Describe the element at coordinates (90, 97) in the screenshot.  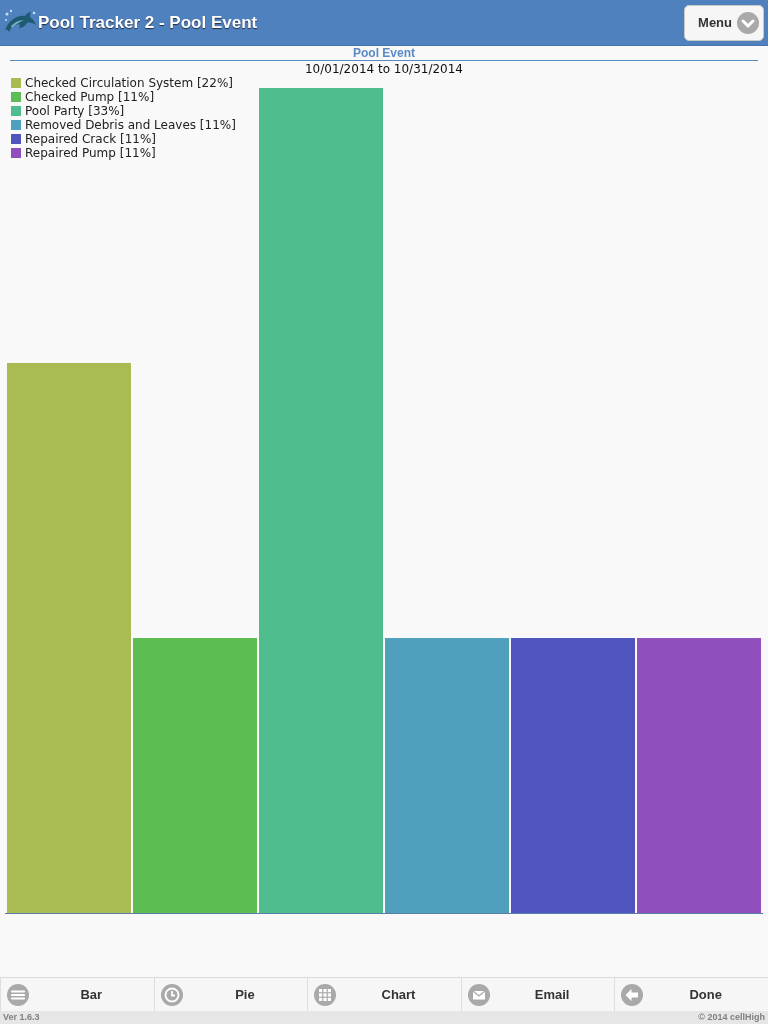
I see `legend-label: Checked Pump [11%]` at that location.